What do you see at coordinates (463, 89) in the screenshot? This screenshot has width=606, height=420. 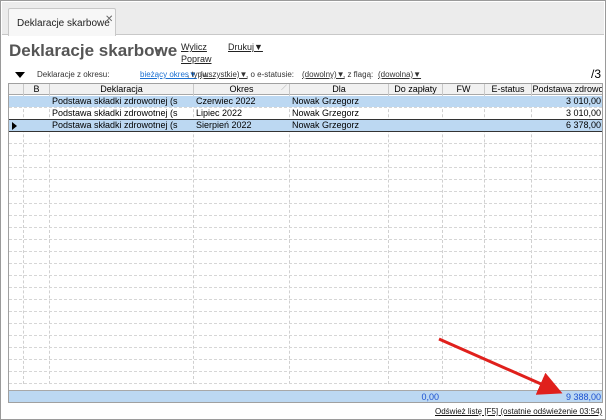 I see `col-header-fw: FW` at bounding box center [463, 89].